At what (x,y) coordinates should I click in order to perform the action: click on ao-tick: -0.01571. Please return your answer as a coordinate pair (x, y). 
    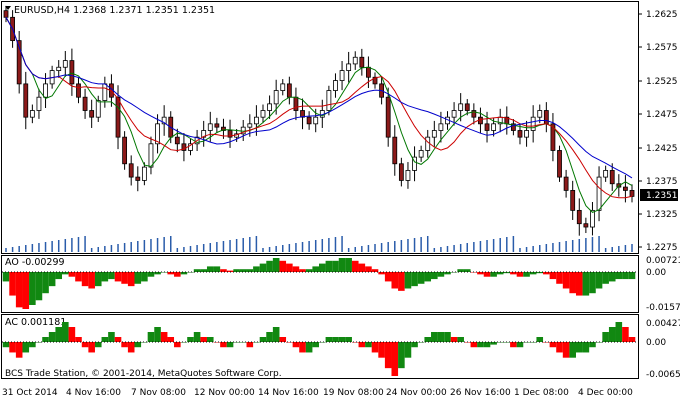
    Looking at the image, I should click on (663, 308).